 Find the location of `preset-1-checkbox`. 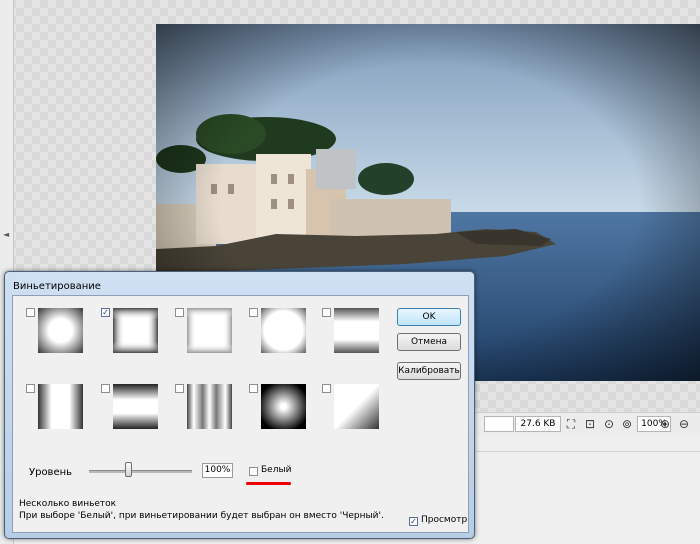

preset-1-checkbox is located at coordinates (30, 312).